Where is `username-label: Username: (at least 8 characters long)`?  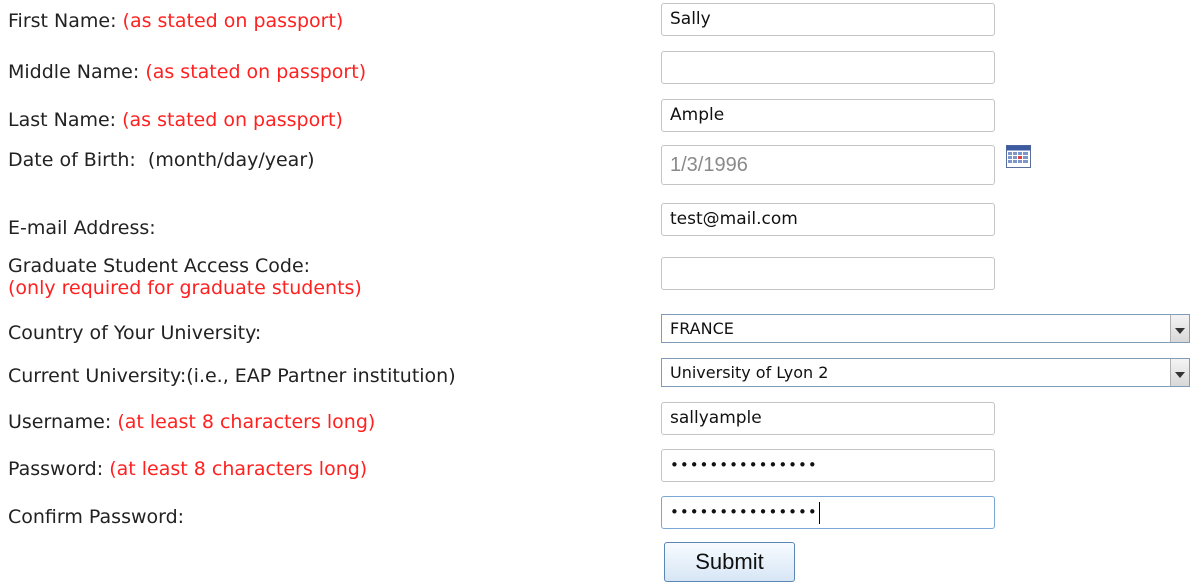
username-label: Username: (at least 8 characters long) is located at coordinates (191, 422).